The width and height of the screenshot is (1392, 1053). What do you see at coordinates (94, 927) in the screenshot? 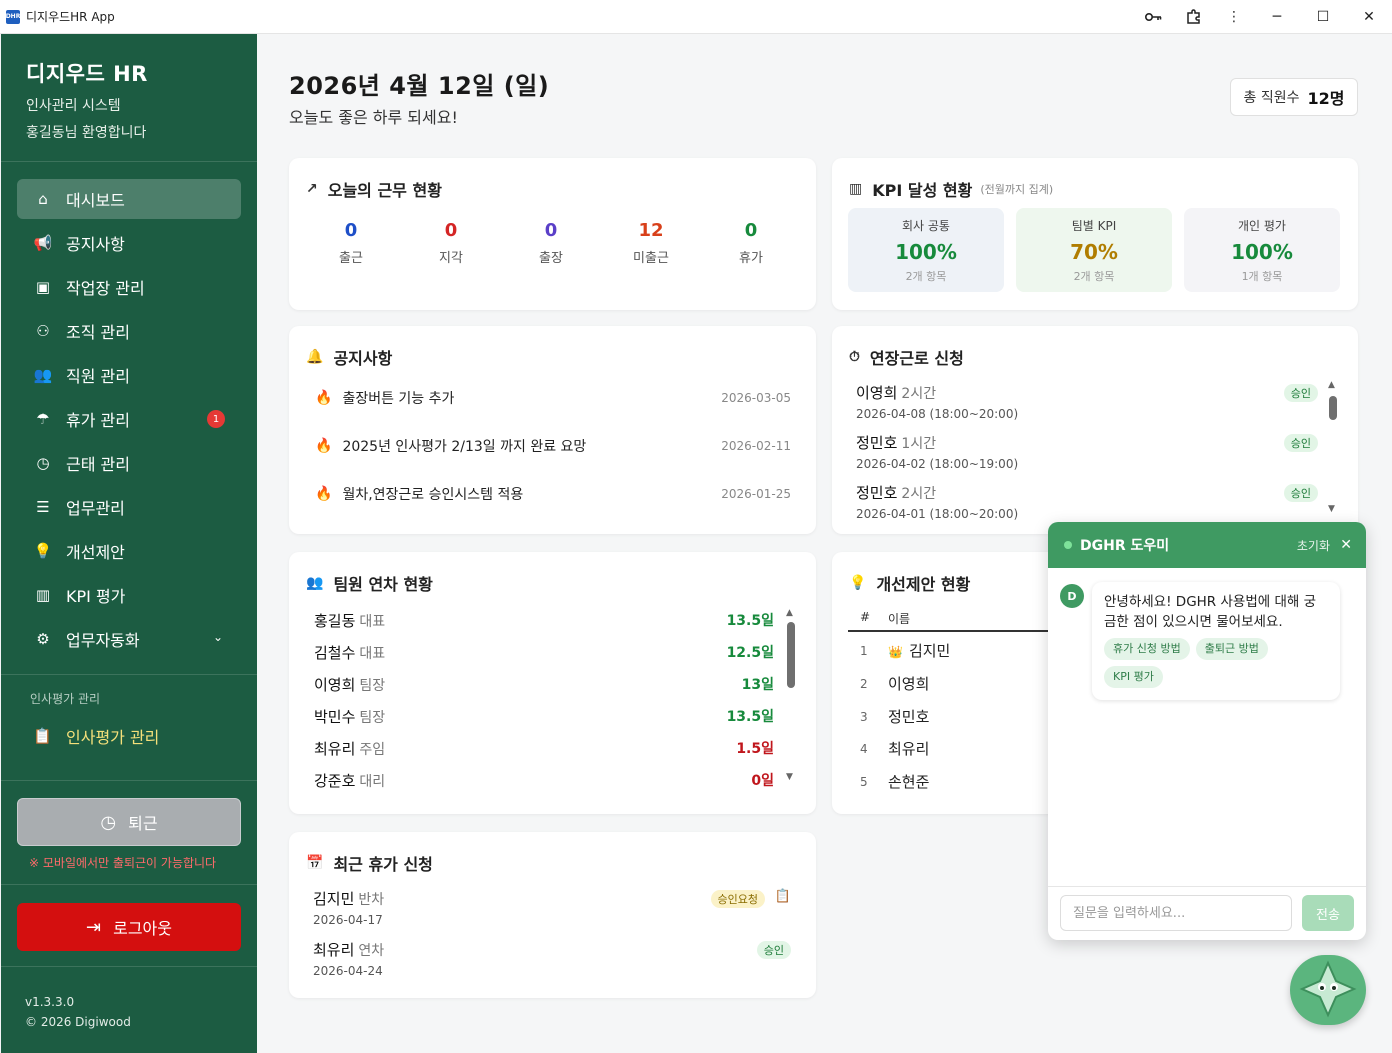
I see `logout-icon: ⇥` at bounding box center [94, 927].